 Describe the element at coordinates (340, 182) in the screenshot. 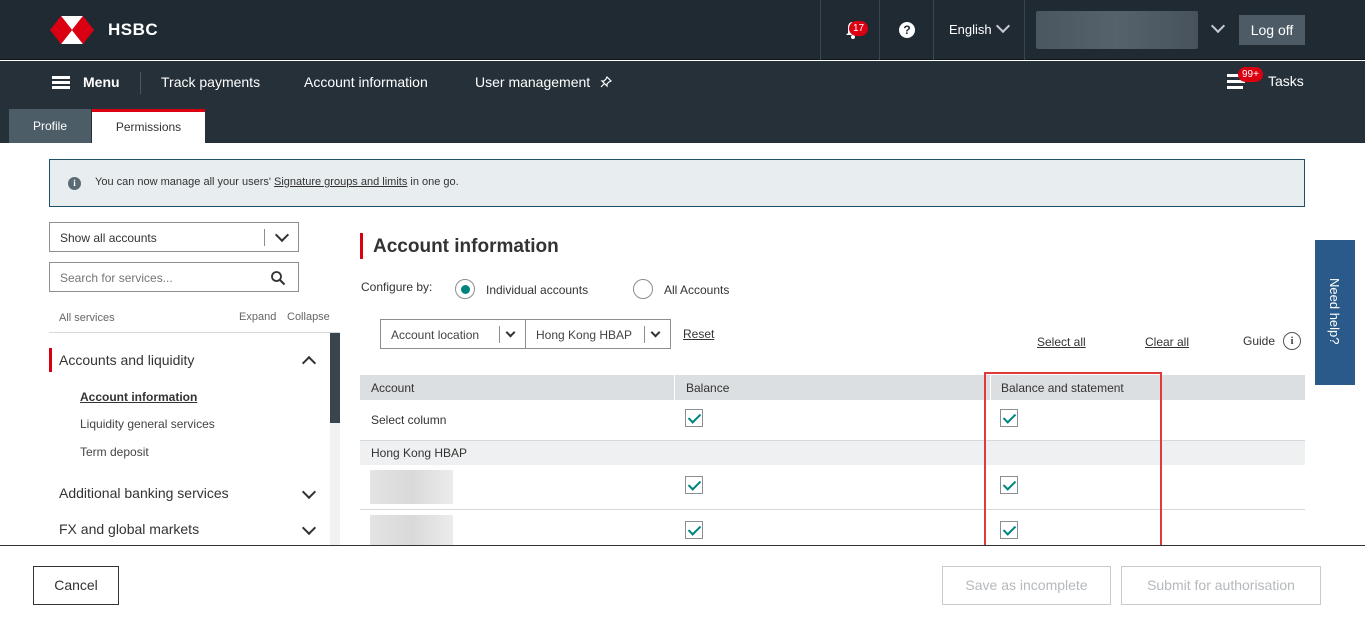

I see `signature-groups-link: Signature groups and limits` at that location.